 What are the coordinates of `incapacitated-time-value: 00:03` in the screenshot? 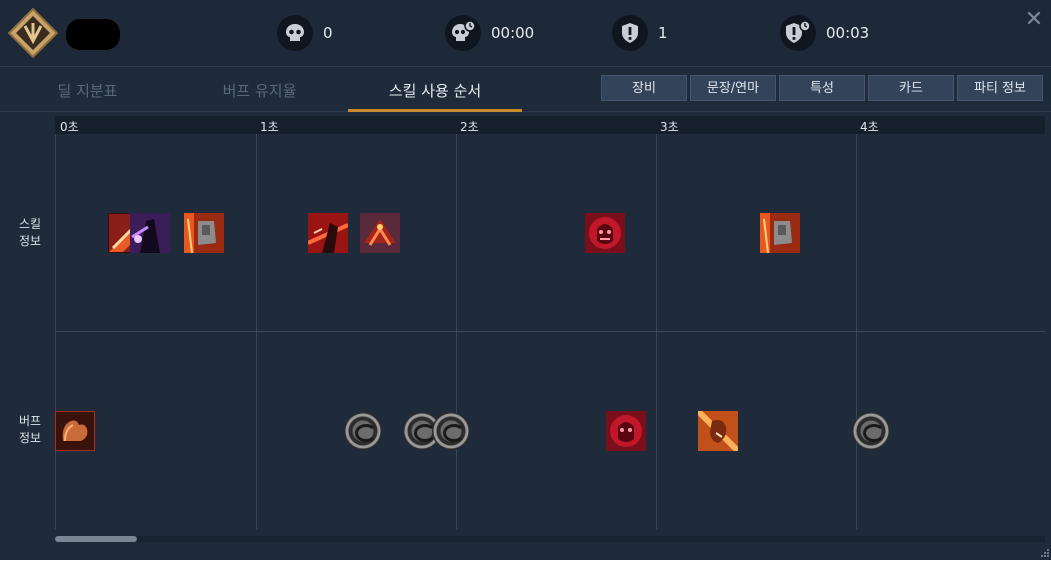 It's located at (848, 33).